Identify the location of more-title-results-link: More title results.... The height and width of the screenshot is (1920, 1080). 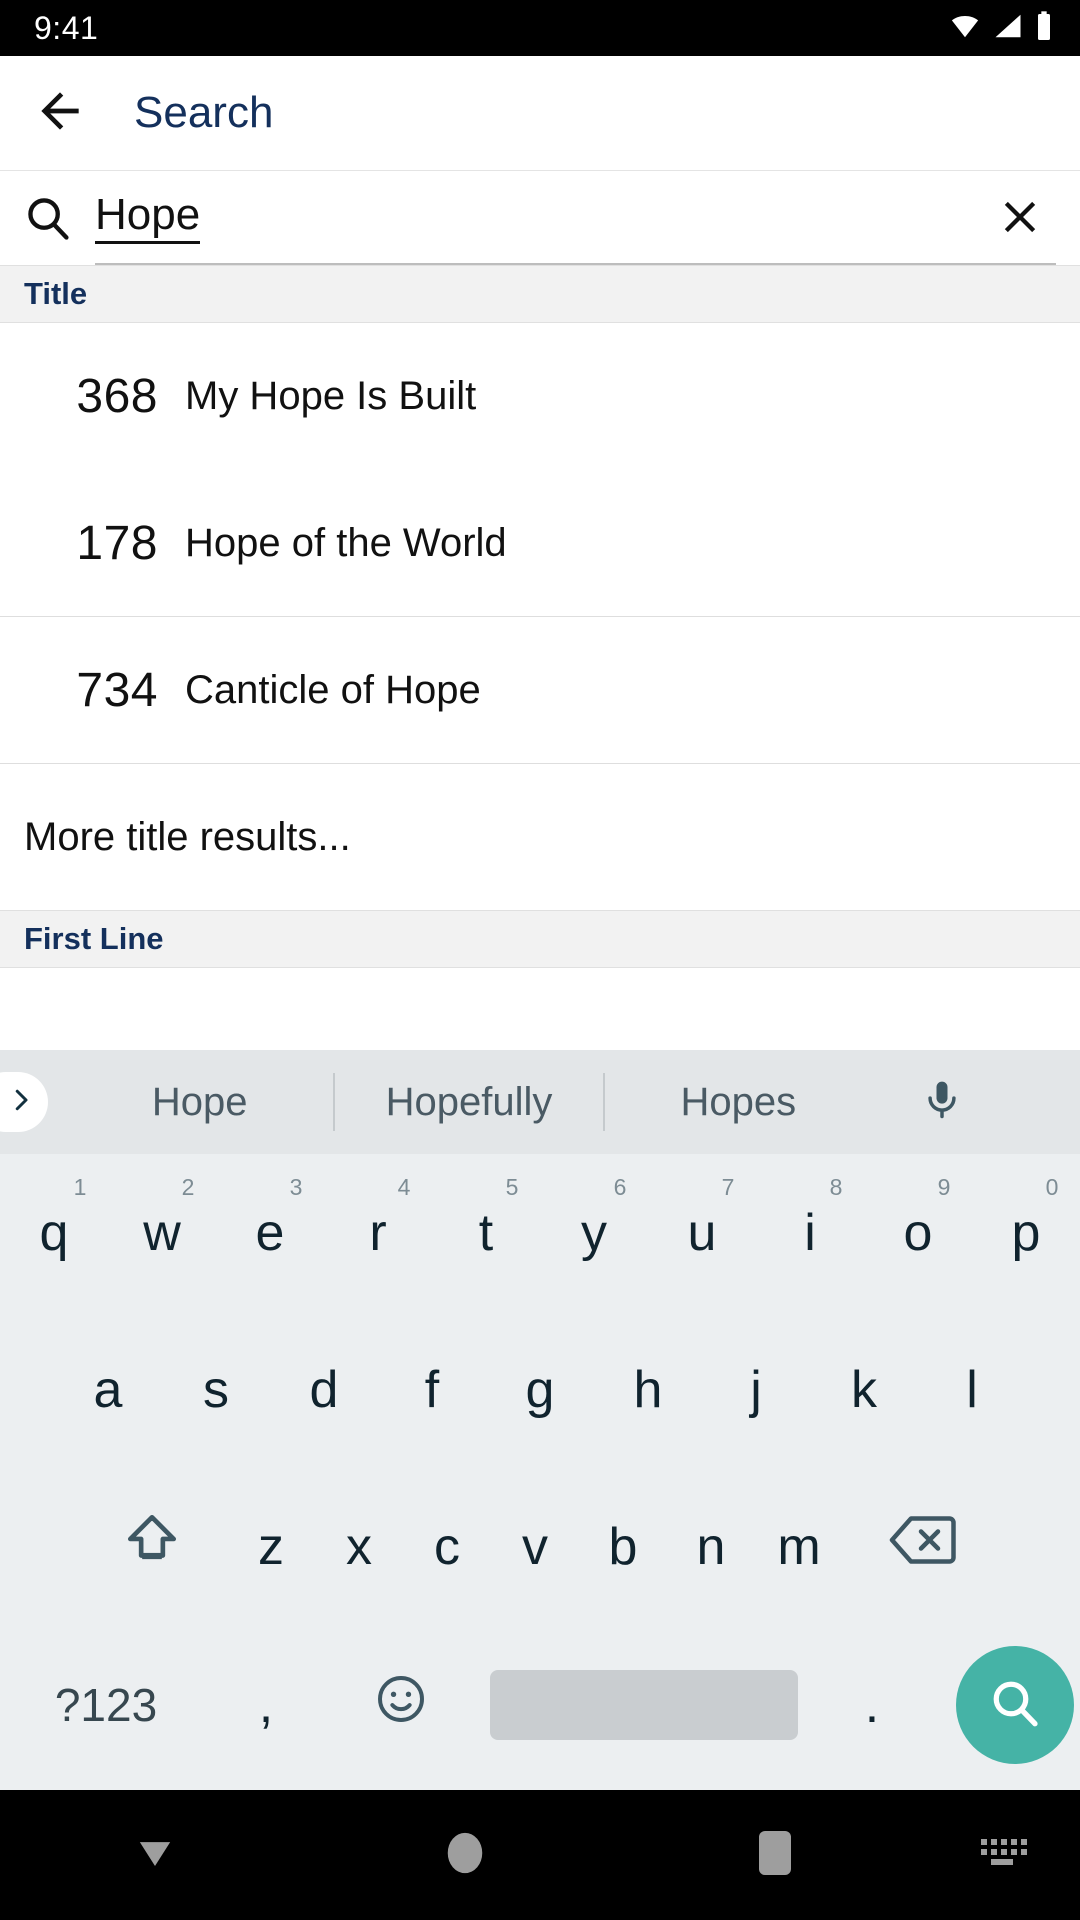
(540, 837).